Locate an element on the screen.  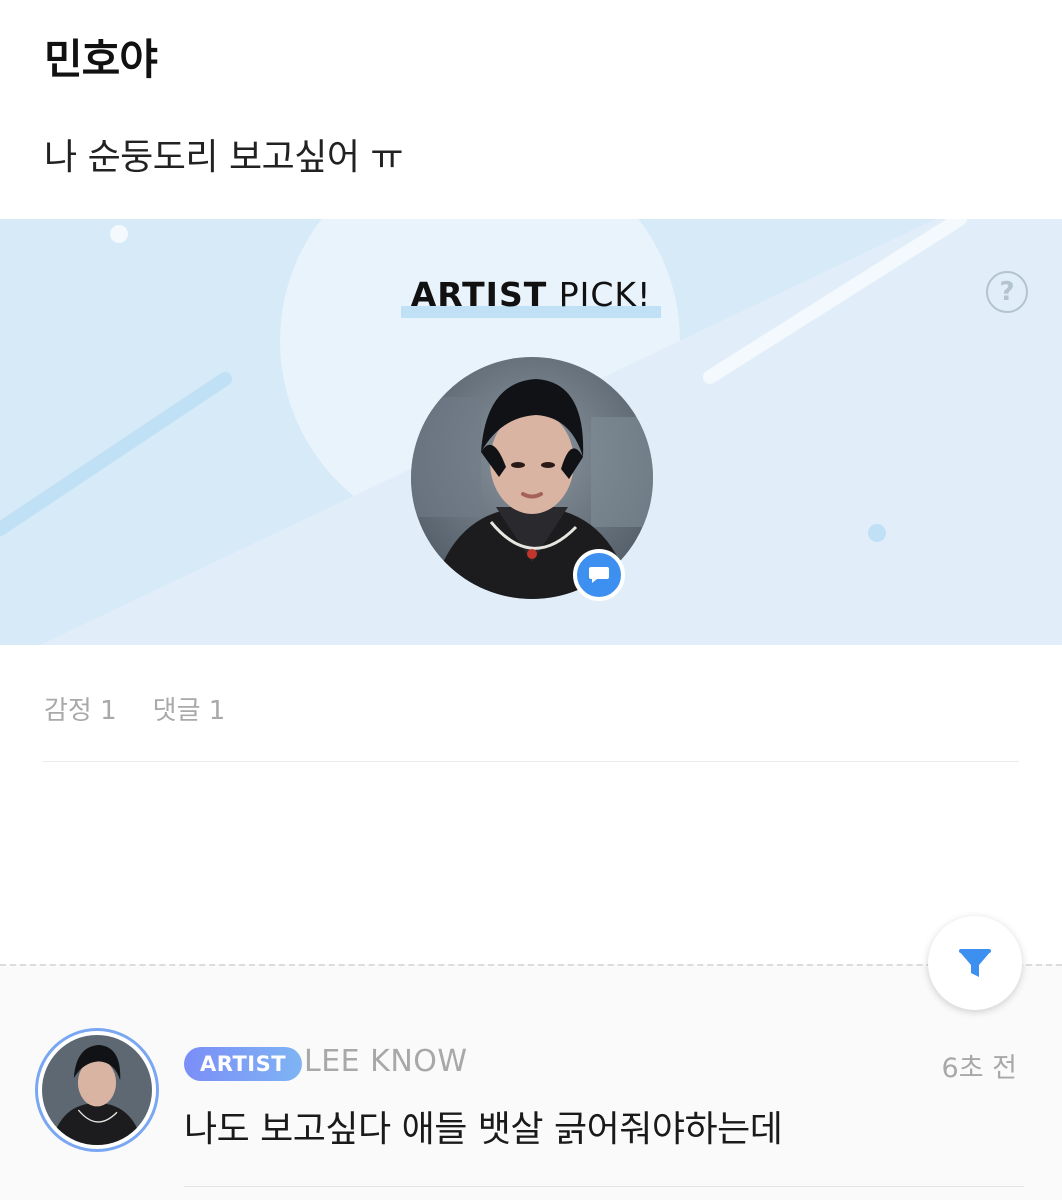
comment-author-avatar is located at coordinates (97, 1090).